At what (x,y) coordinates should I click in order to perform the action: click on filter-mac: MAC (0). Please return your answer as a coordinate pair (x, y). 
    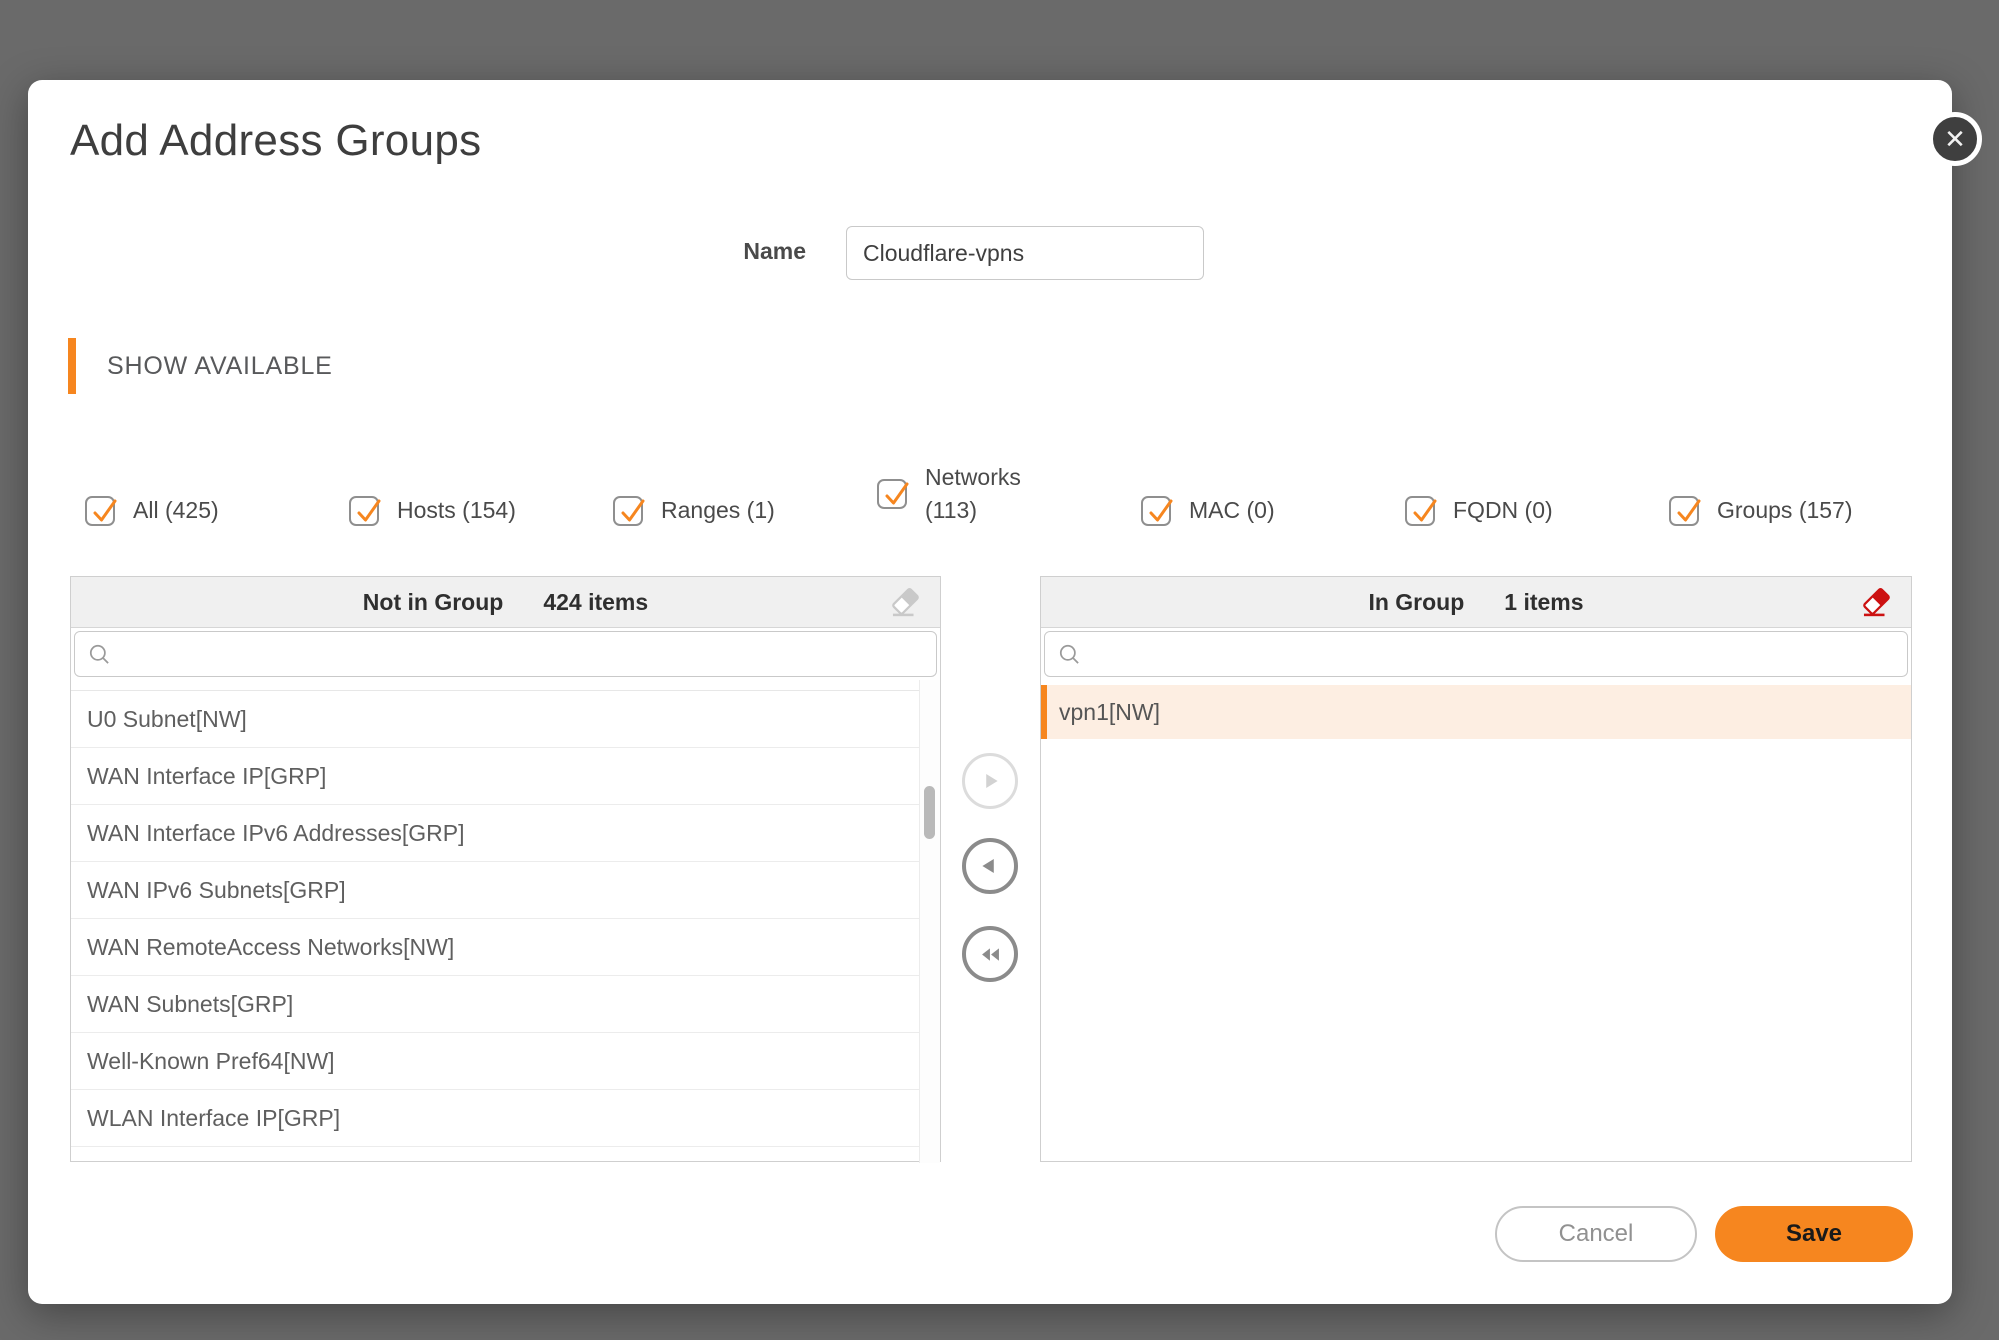
    Looking at the image, I should click on (1273, 510).